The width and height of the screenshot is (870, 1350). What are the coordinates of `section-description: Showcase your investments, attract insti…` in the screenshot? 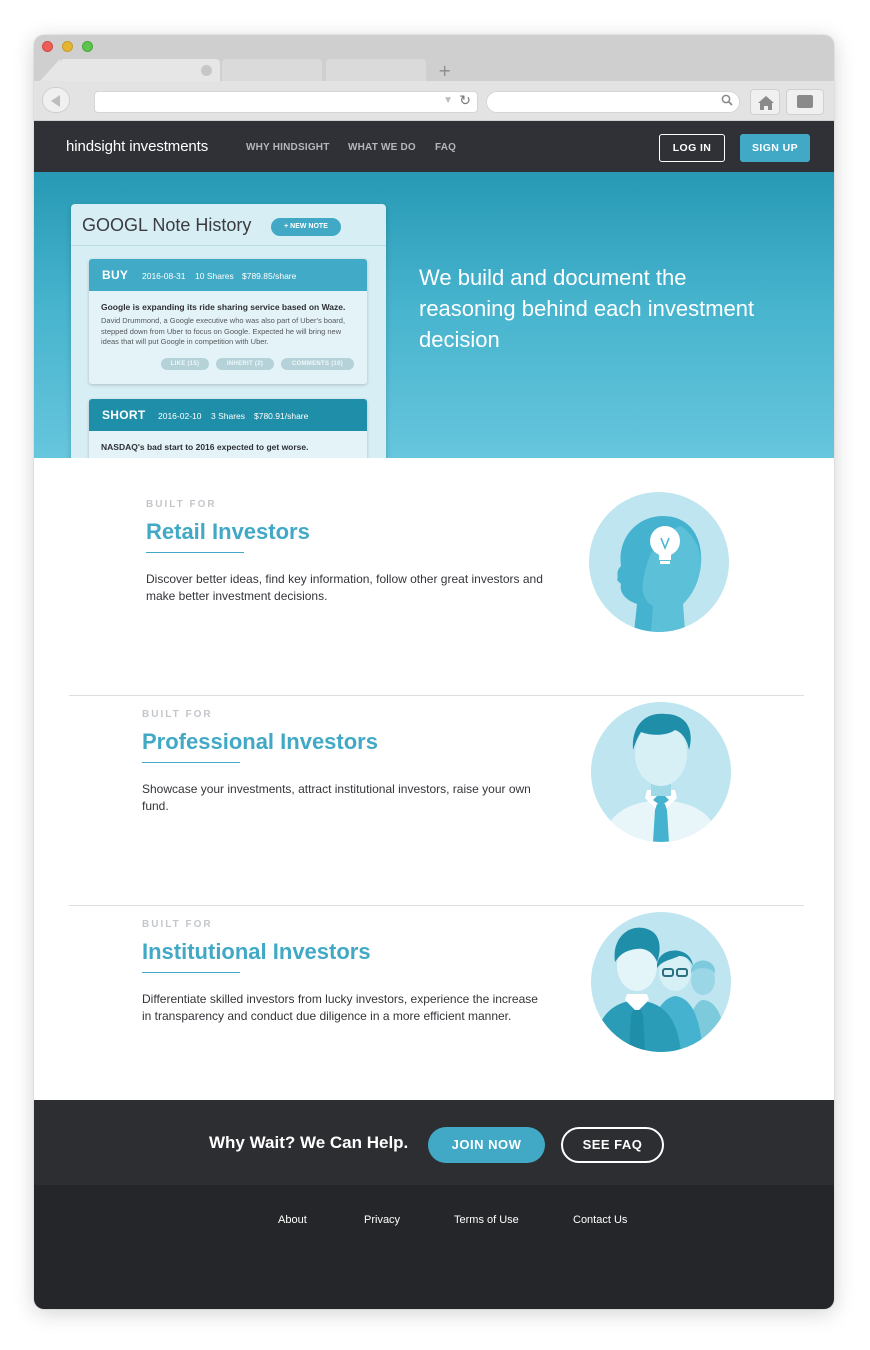 It's located at (336, 797).